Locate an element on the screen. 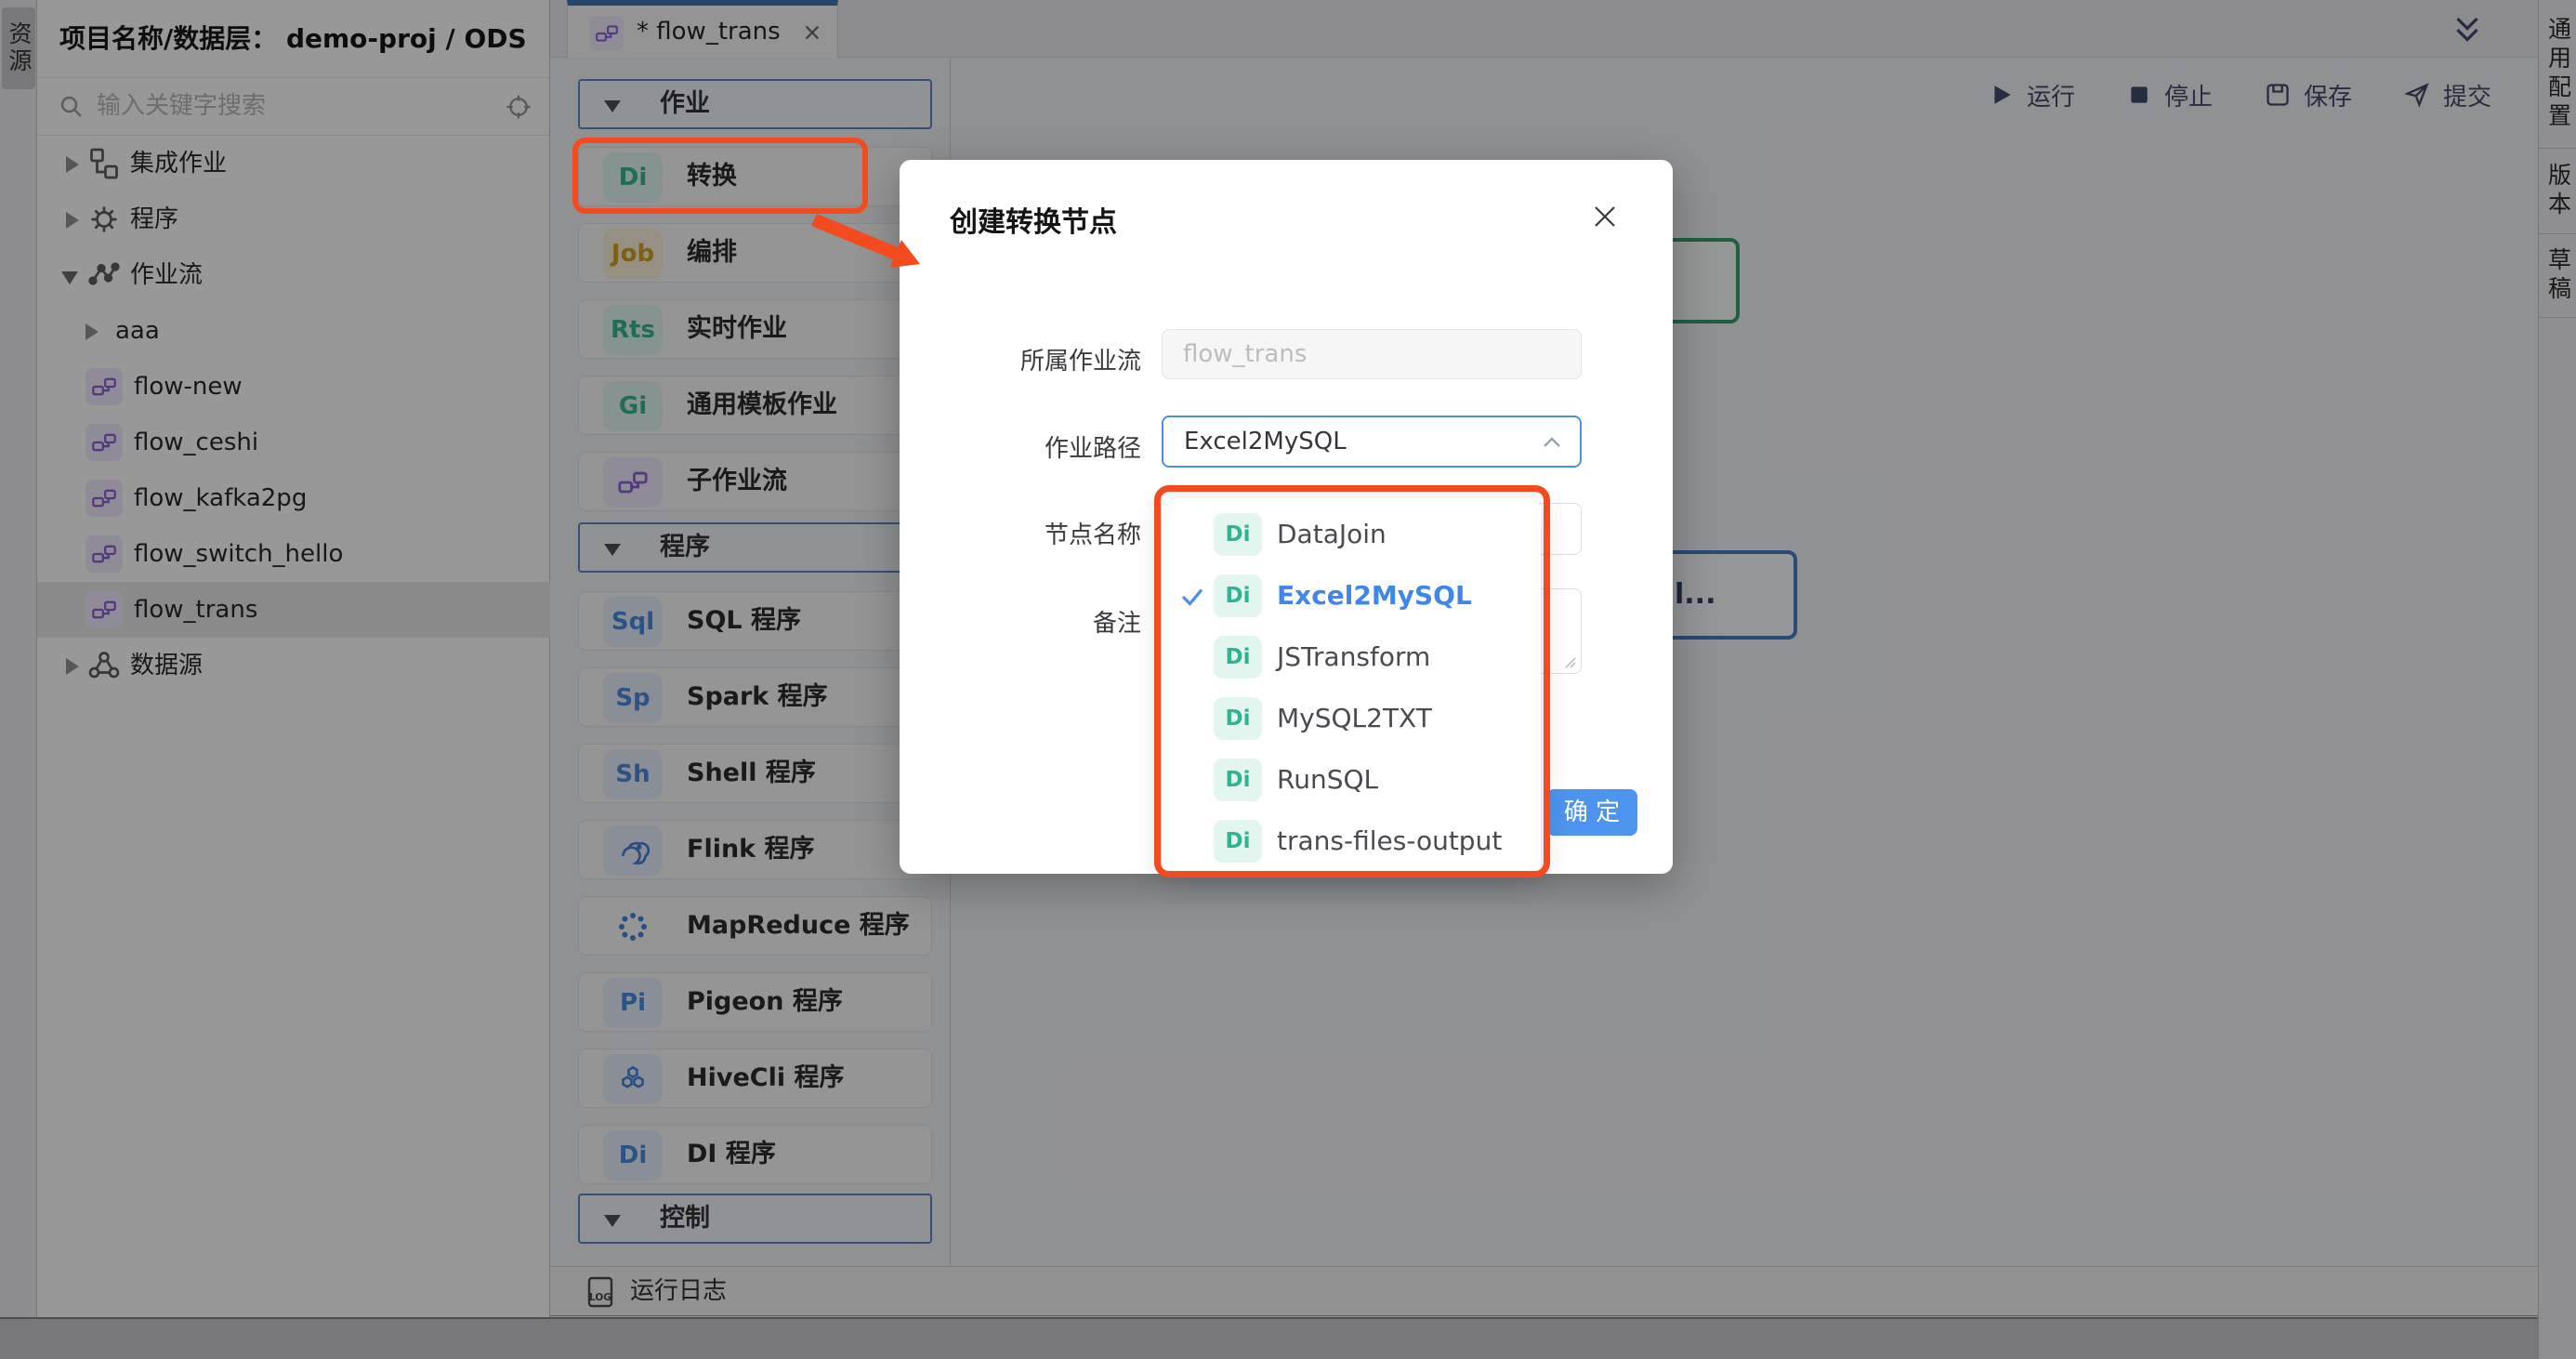 This screenshot has width=2576, height=1359. dropdown-option-runsql: Di RunSQL is located at coordinates (1351, 780).